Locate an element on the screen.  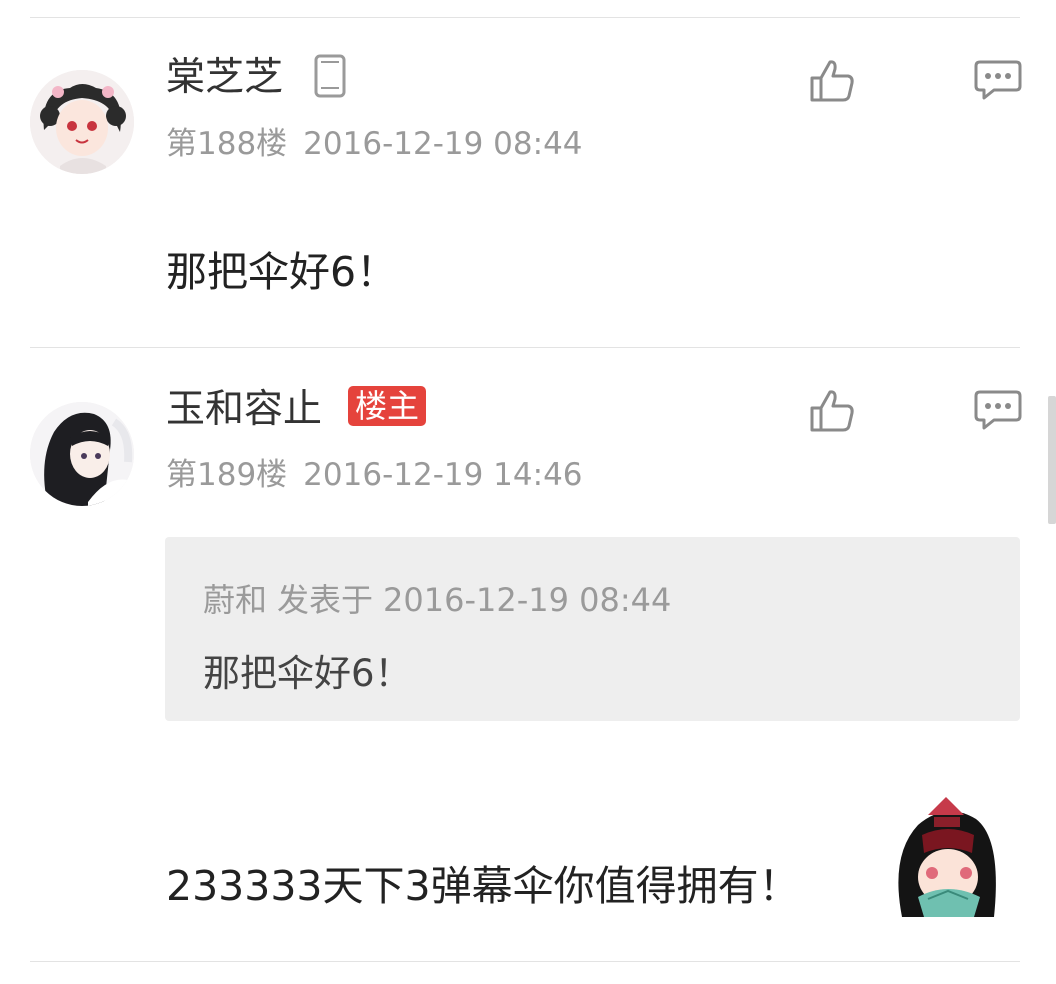
post-time: 2016-12-19 08:44 is located at coordinates (443, 144).